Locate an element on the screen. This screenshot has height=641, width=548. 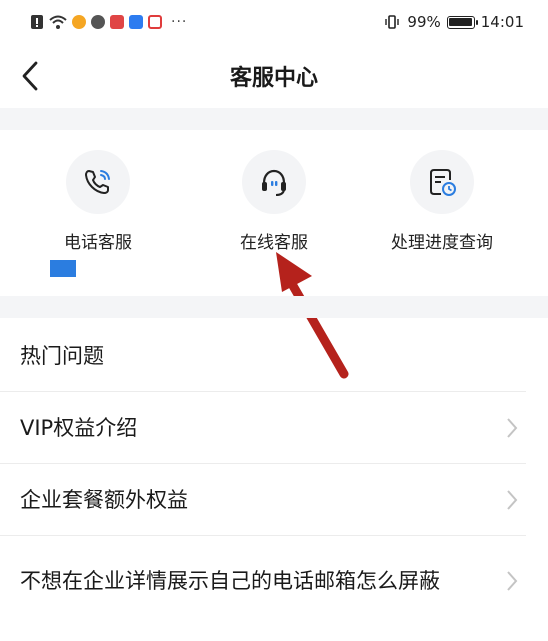
status-bar-system: 99% 14:01 is located at coordinates (453, 22).